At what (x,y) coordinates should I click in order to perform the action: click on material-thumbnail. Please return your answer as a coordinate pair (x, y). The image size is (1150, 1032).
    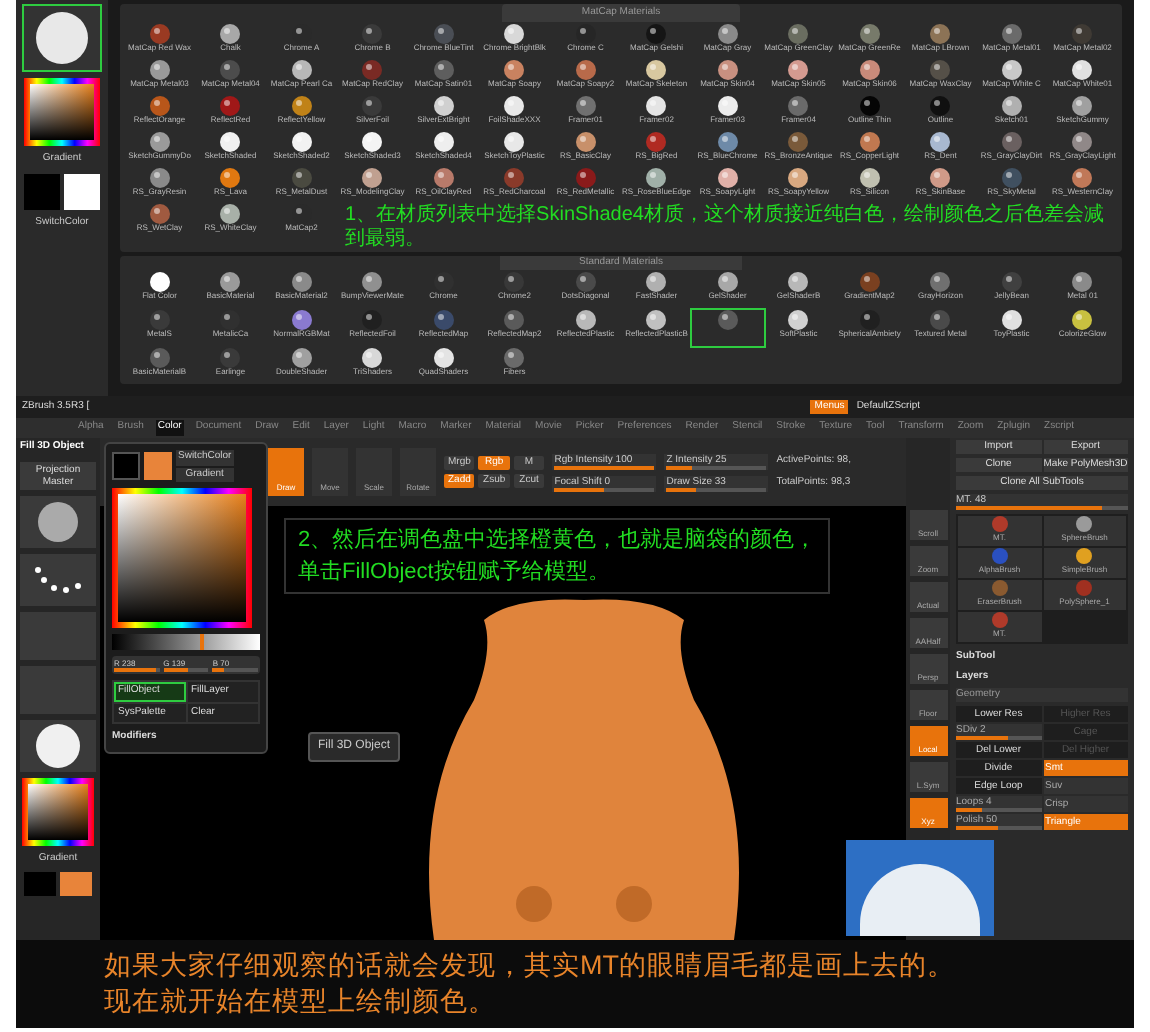
    Looking at the image, I should click on (58, 745).